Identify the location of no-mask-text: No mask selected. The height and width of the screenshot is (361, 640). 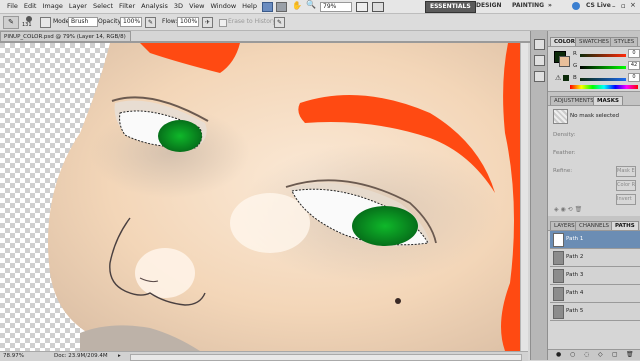
(594, 116).